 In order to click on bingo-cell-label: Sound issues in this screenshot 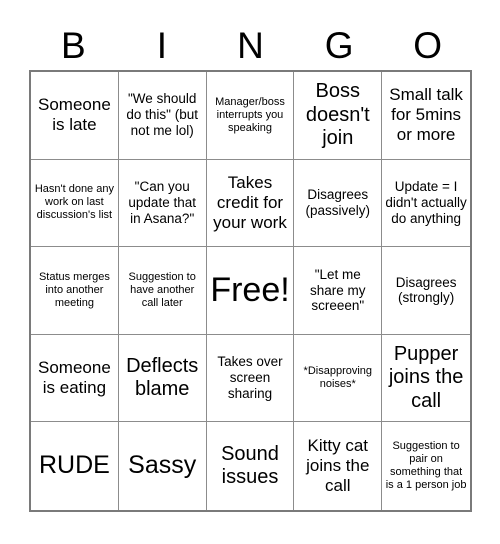, I will do `click(250, 465)`.